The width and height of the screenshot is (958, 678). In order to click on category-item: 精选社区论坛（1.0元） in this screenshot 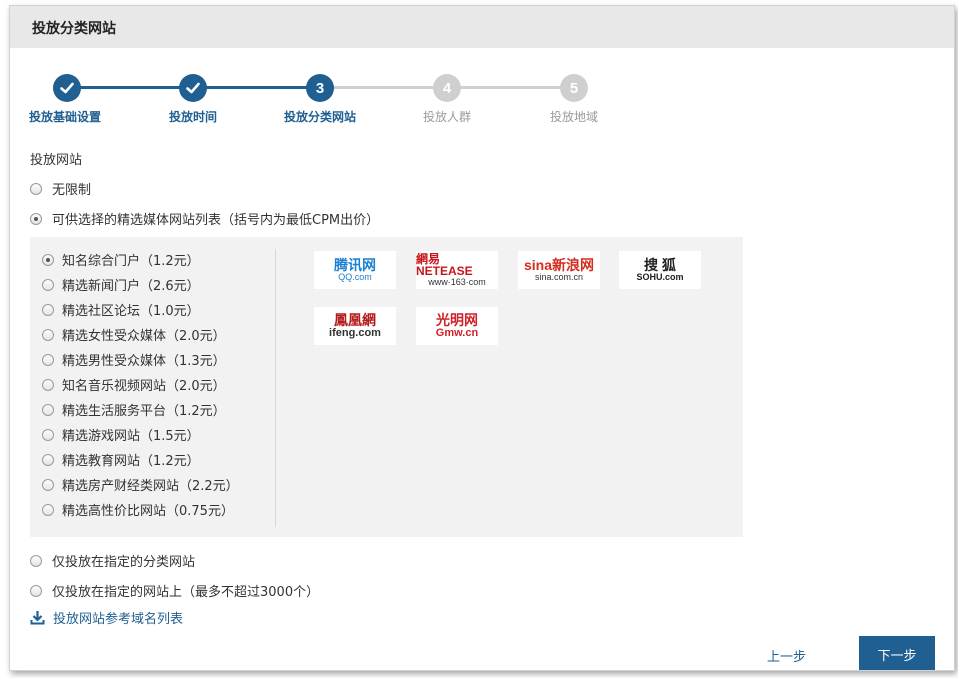, I will do `click(140, 309)`.